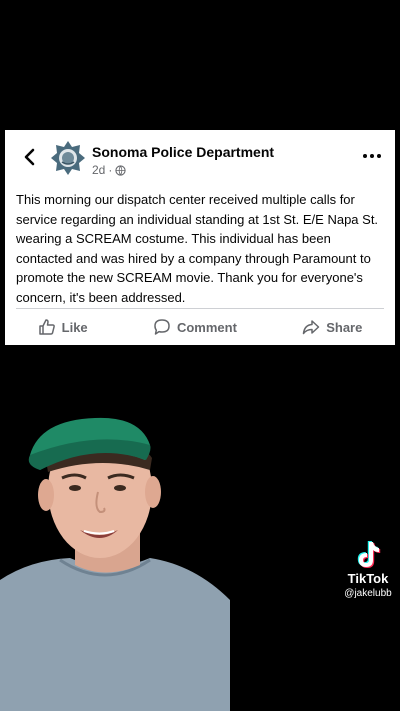  What do you see at coordinates (162, 327) in the screenshot?
I see `comment-icon` at bounding box center [162, 327].